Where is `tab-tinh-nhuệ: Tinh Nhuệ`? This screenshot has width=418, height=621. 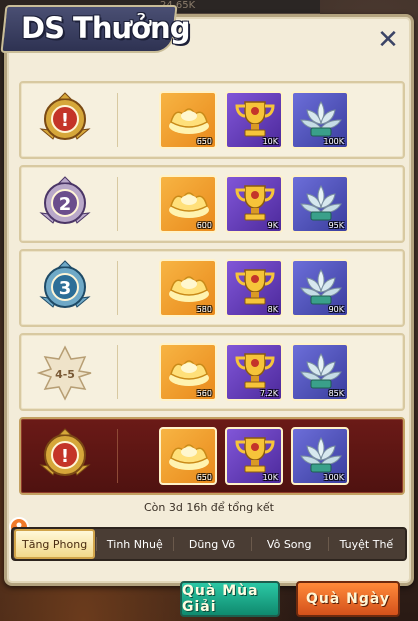
tab-tinh-nhuệ: Tinh Nhuệ is located at coordinates (134, 544).